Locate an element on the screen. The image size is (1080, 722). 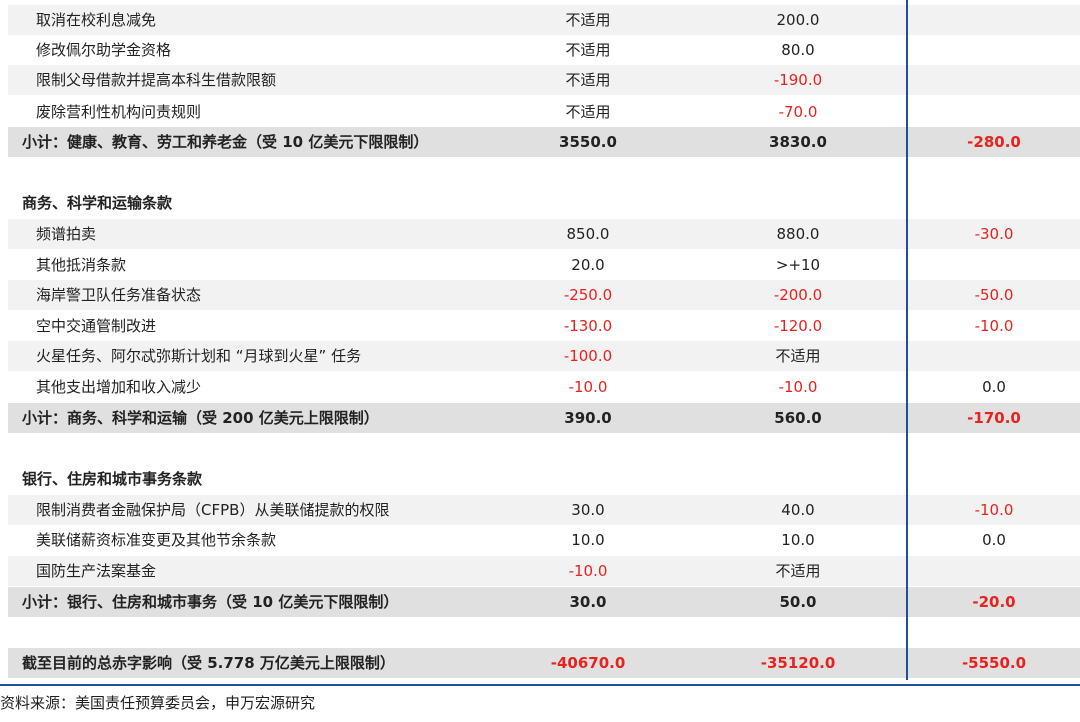
row-label: 限制父母借款并提高本科生借款限额 is located at coordinates (156, 80).